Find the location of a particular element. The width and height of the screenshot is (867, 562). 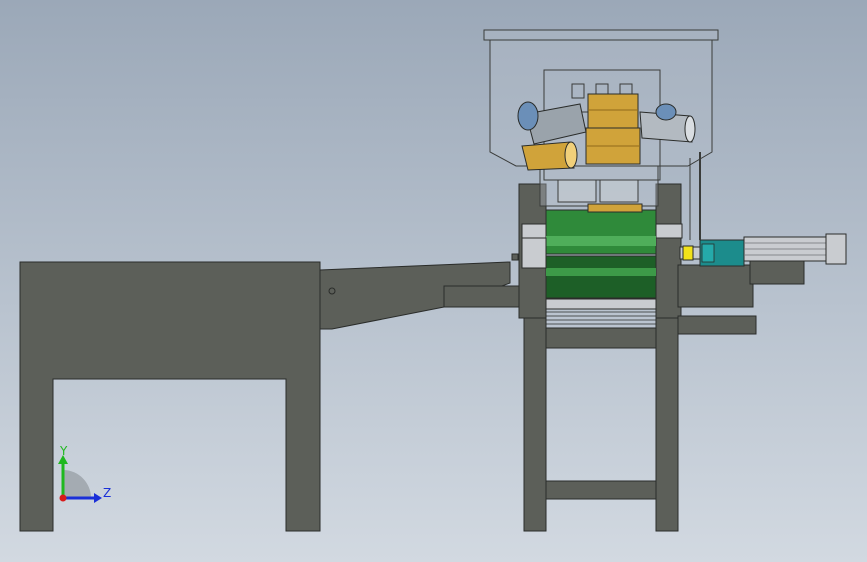

lower-bracket-left is located at coordinates (577, 191).